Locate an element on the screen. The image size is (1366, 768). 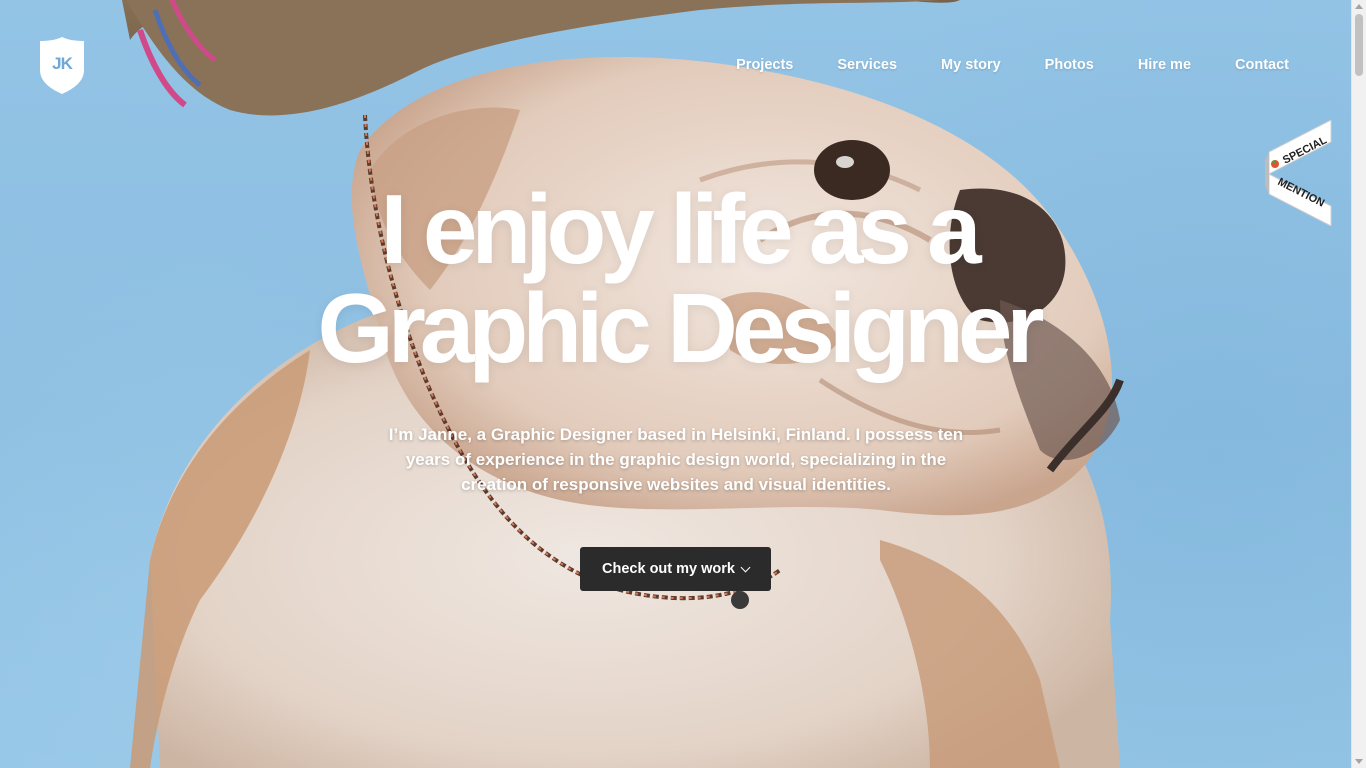
check-out-work-button: Check out my work is located at coordinates (675, 569).